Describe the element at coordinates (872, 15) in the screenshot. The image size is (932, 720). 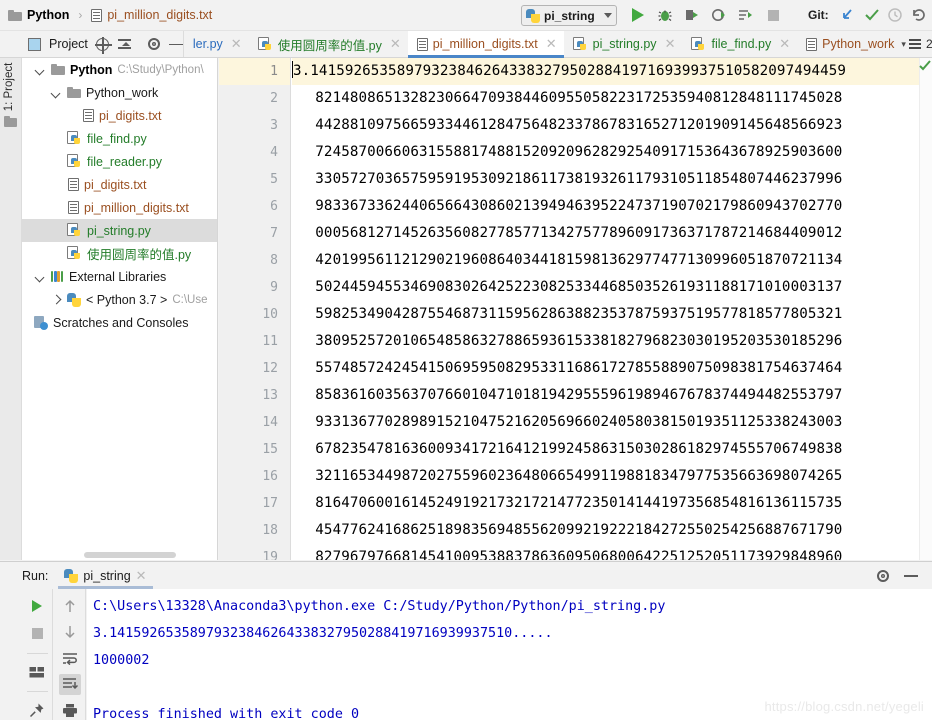
I see `commit-icon` at that location.